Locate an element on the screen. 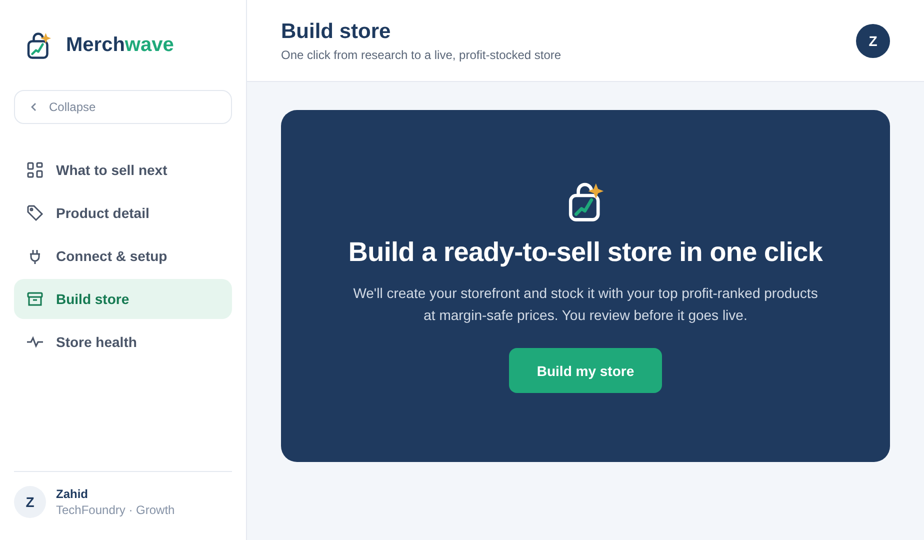 Image resolution: width=924 pixels, height=540 pixels. tag-icon is located at coordinates (35, 213).